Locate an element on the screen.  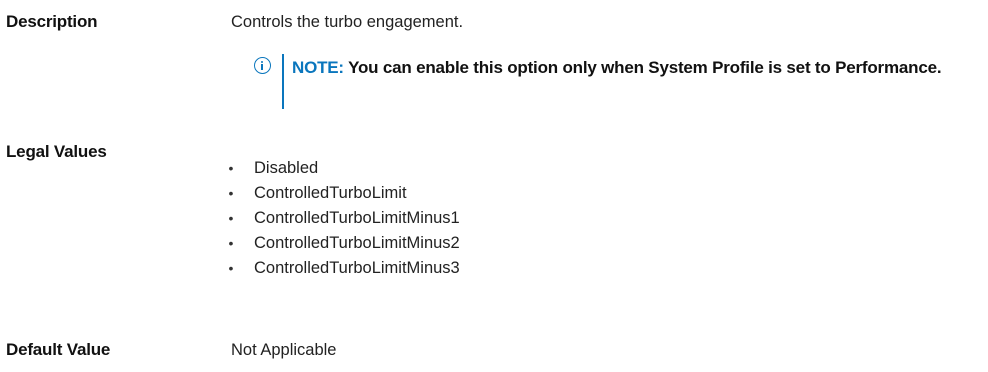
description-value: Controls the turbo engagement. is located at coordinates (347, 22).